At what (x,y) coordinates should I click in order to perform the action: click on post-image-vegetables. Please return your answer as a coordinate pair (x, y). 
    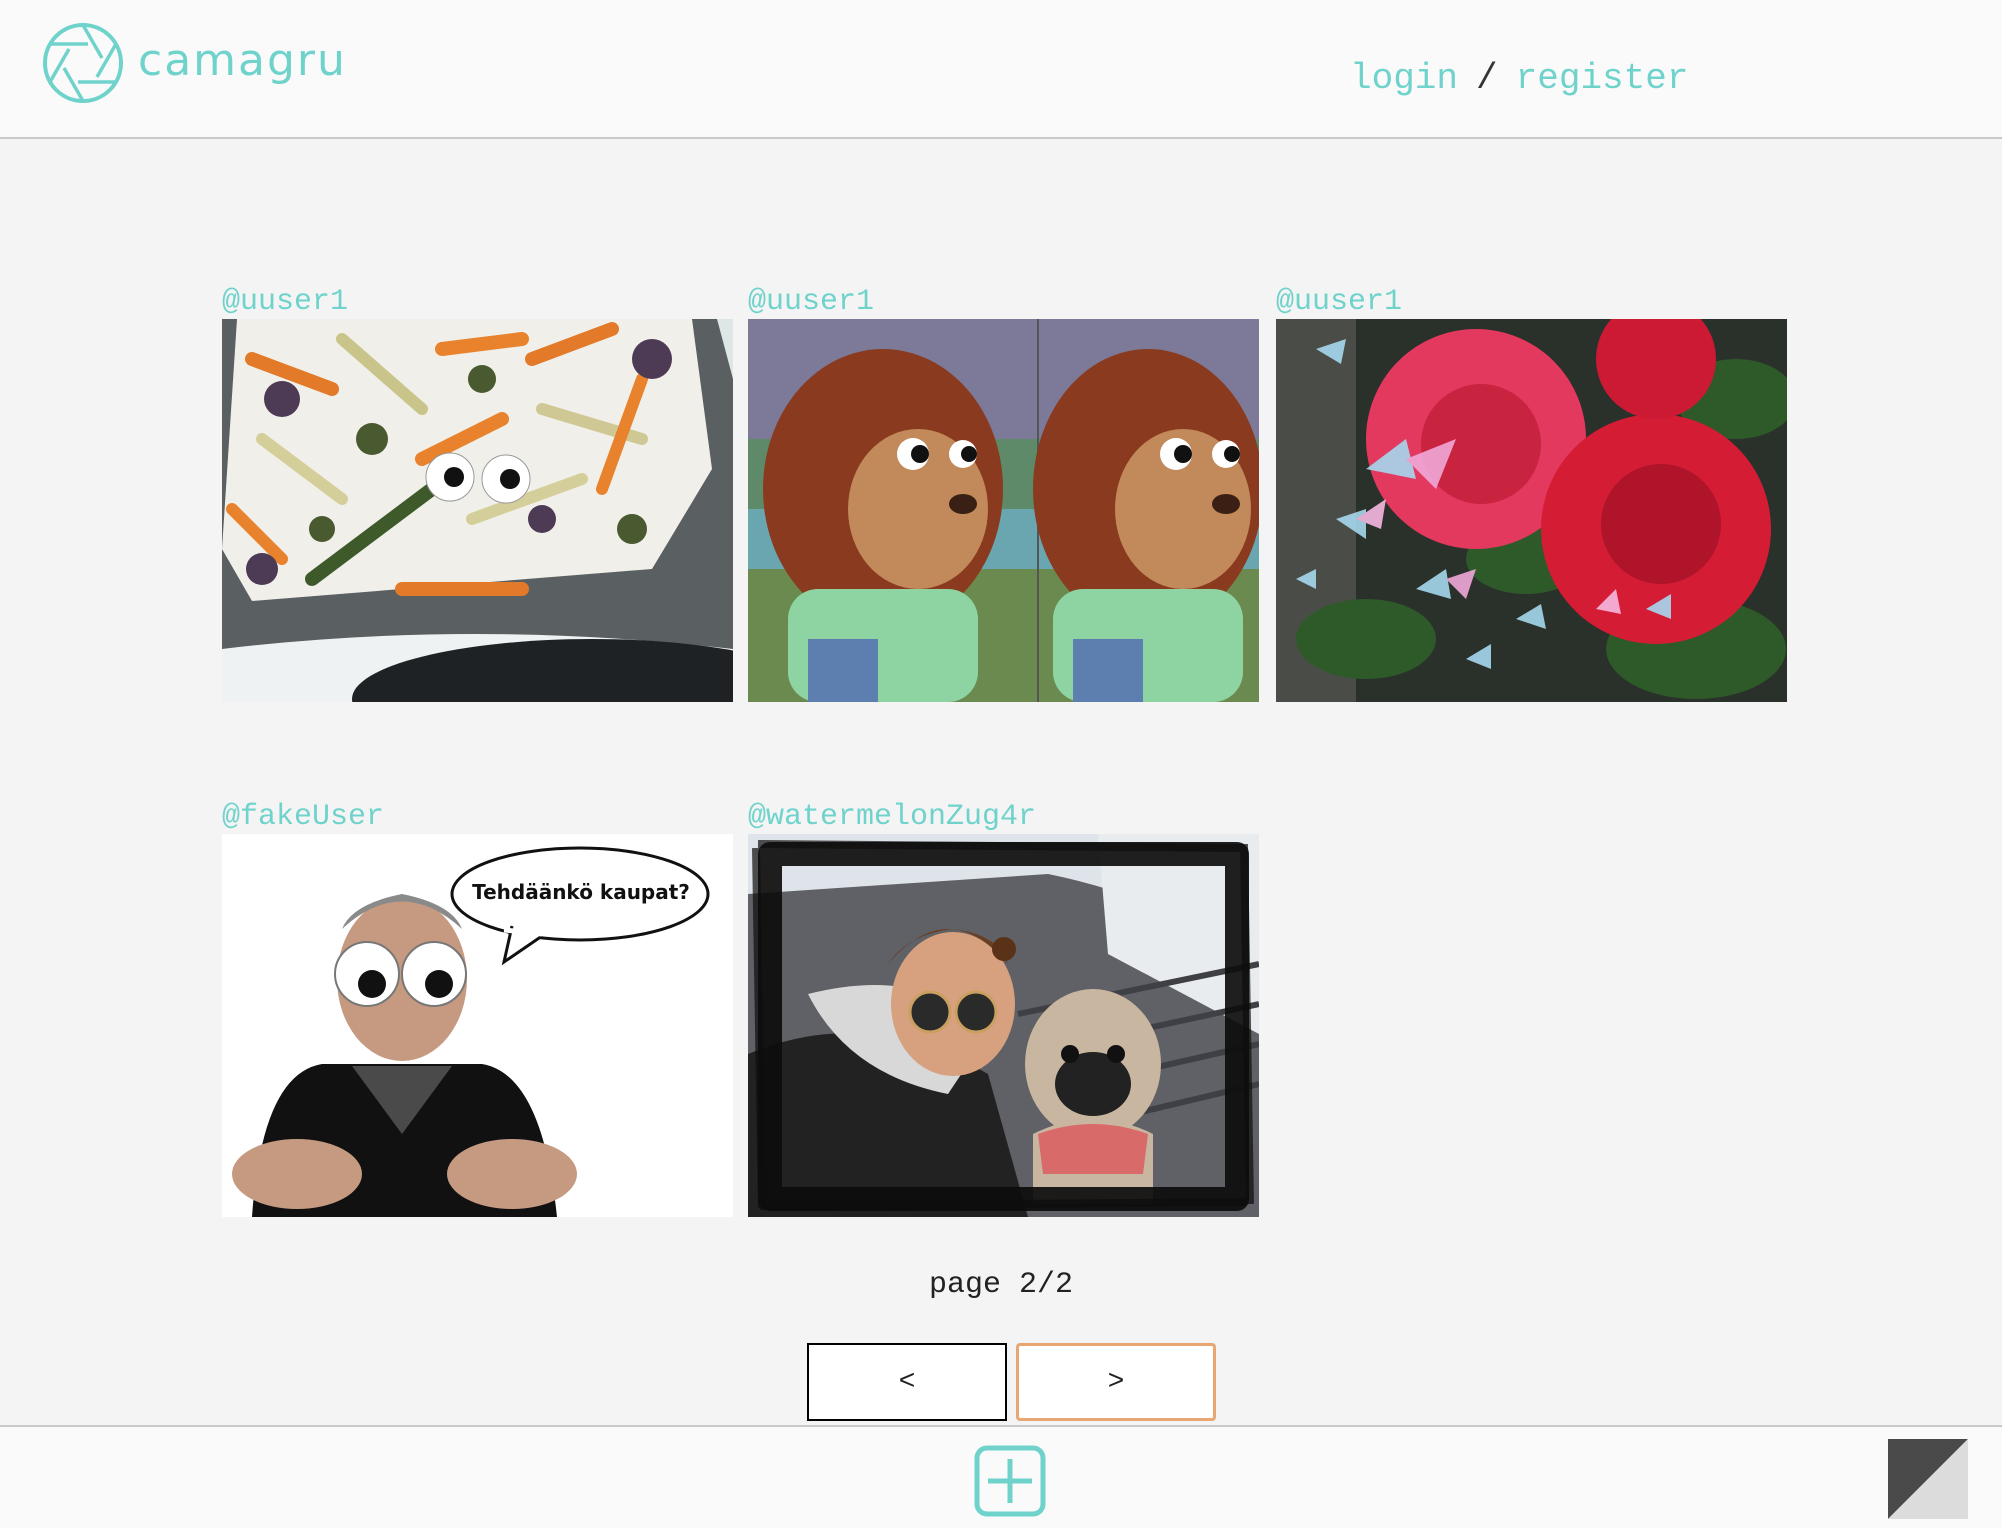
    Looking at the image, I should click on (477, 510).